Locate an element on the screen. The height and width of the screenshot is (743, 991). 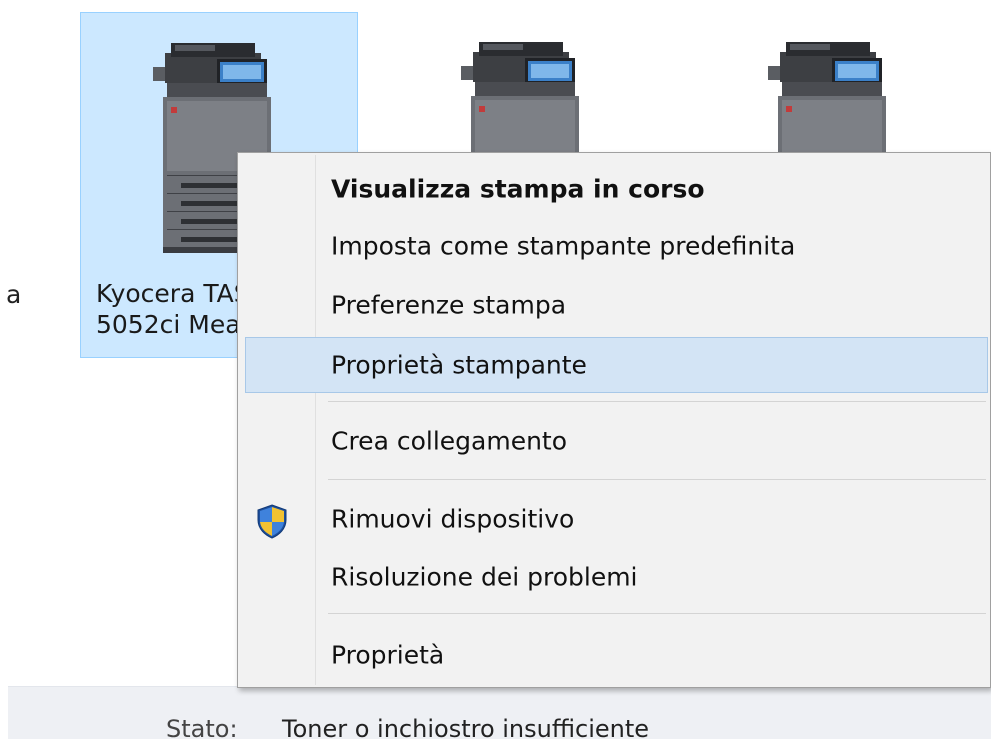
menu-item-label: Imposta come stampante predefinita is located at coordinates (563, 246).